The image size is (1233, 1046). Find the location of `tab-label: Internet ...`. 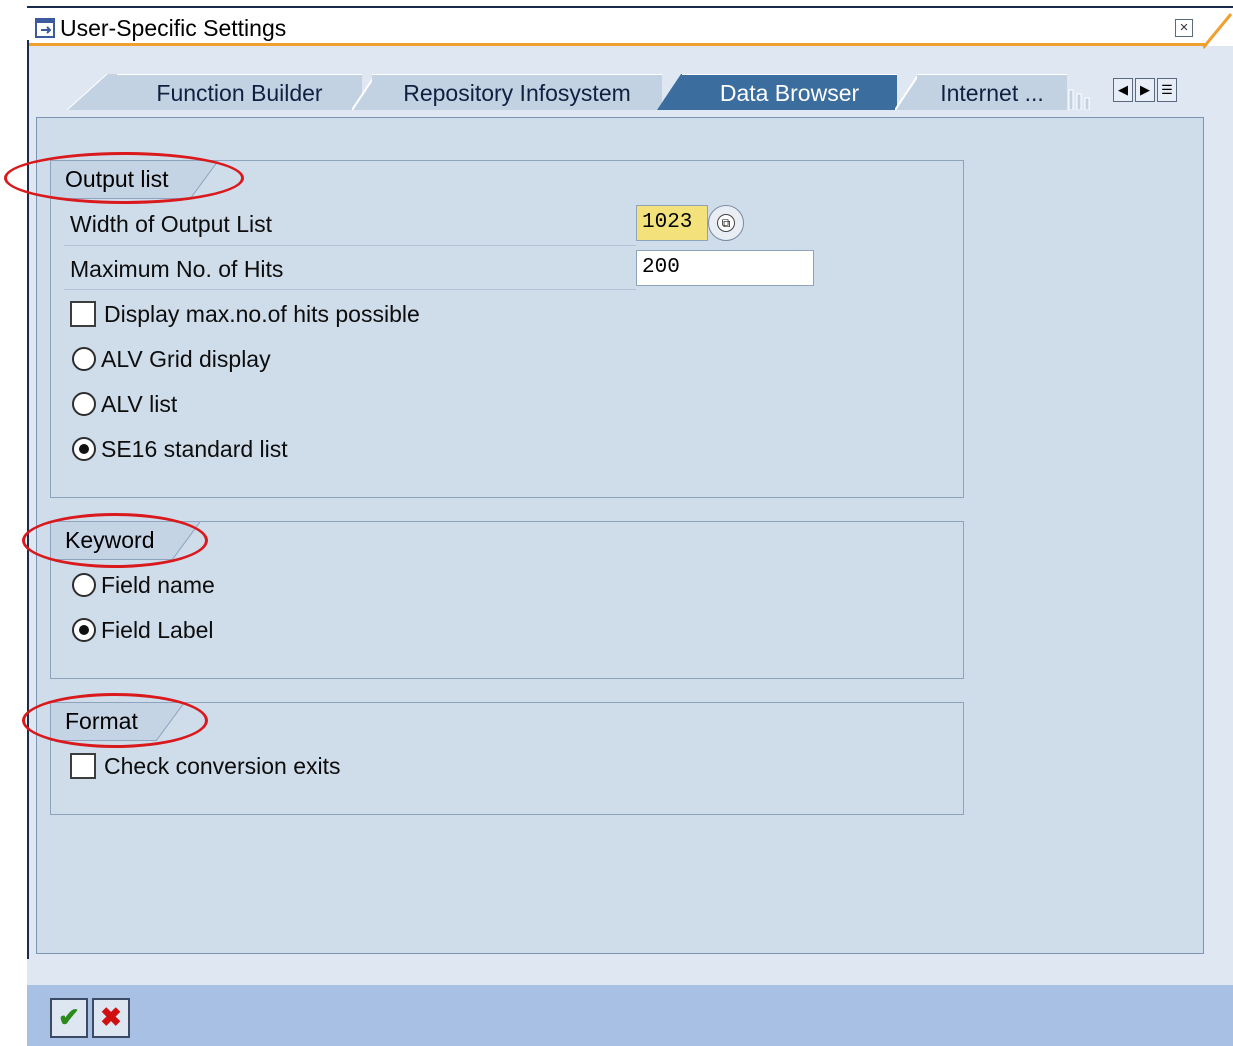

tab-label: Internet ... is located at coordinates (992, 93).